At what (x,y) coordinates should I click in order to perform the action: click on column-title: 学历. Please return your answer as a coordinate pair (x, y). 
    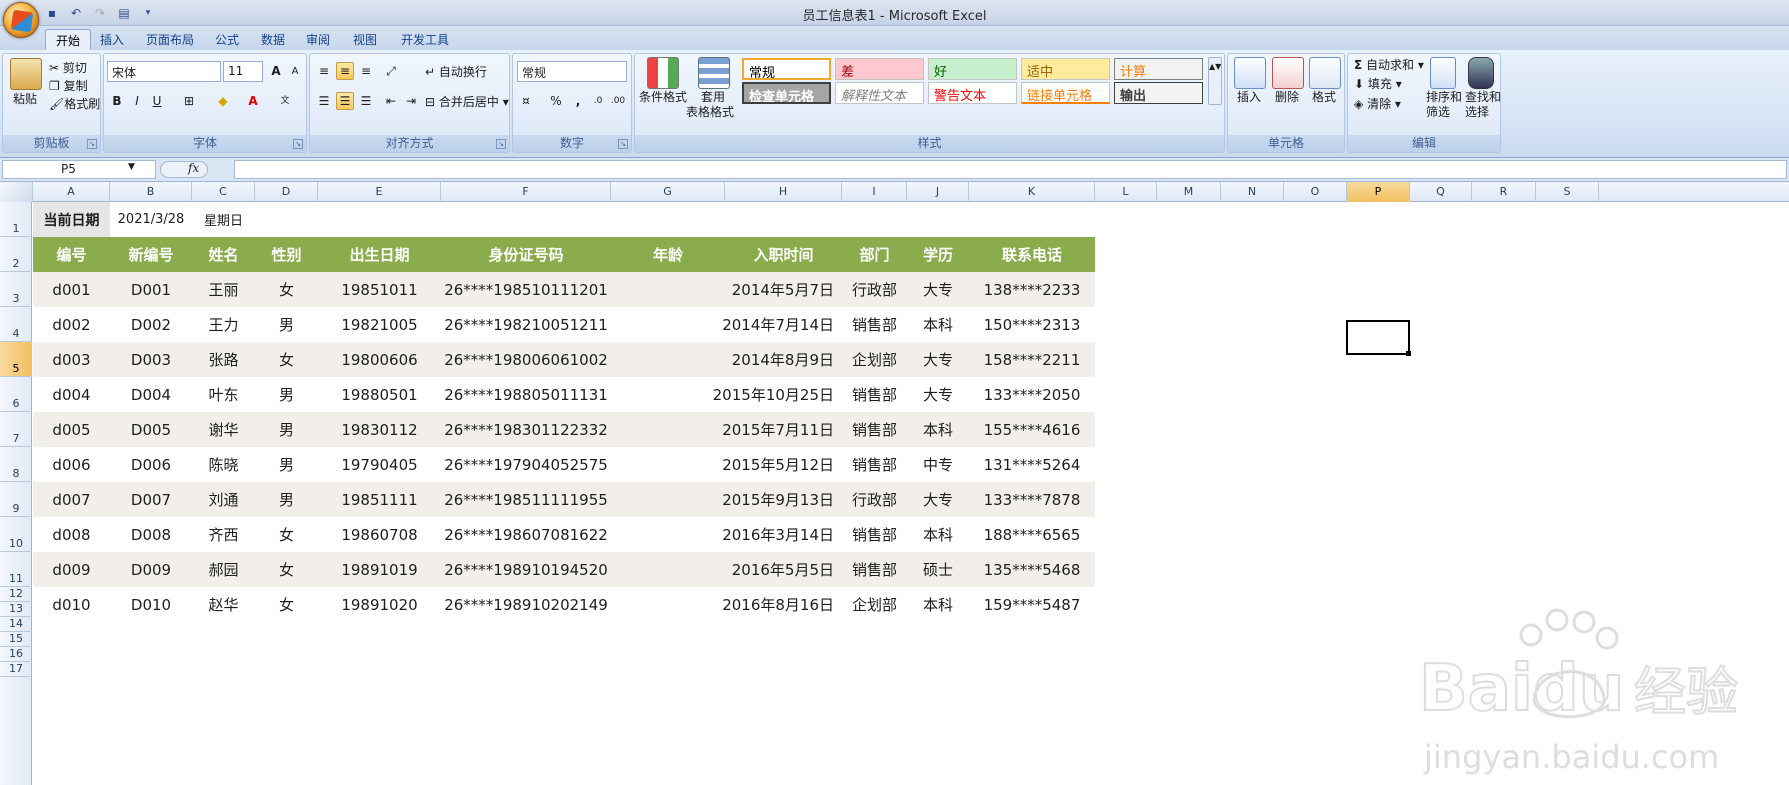
    Looking at the image, I should click on (938, 254).